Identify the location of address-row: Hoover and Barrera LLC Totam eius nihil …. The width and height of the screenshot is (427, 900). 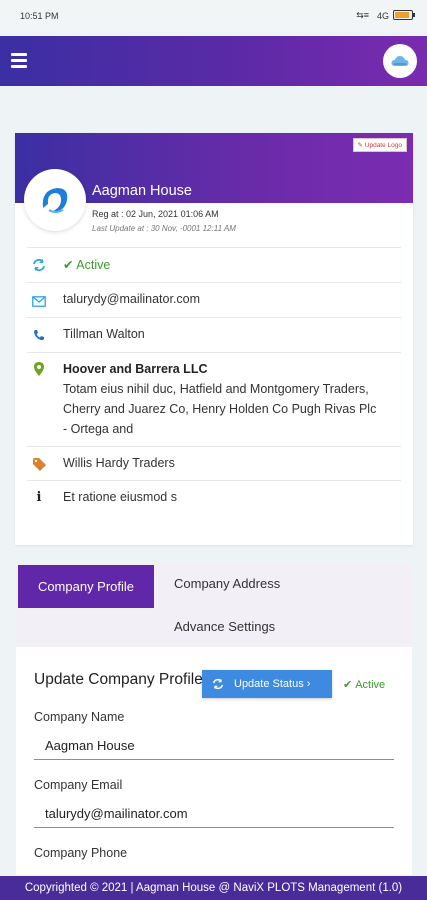
(214, 399).